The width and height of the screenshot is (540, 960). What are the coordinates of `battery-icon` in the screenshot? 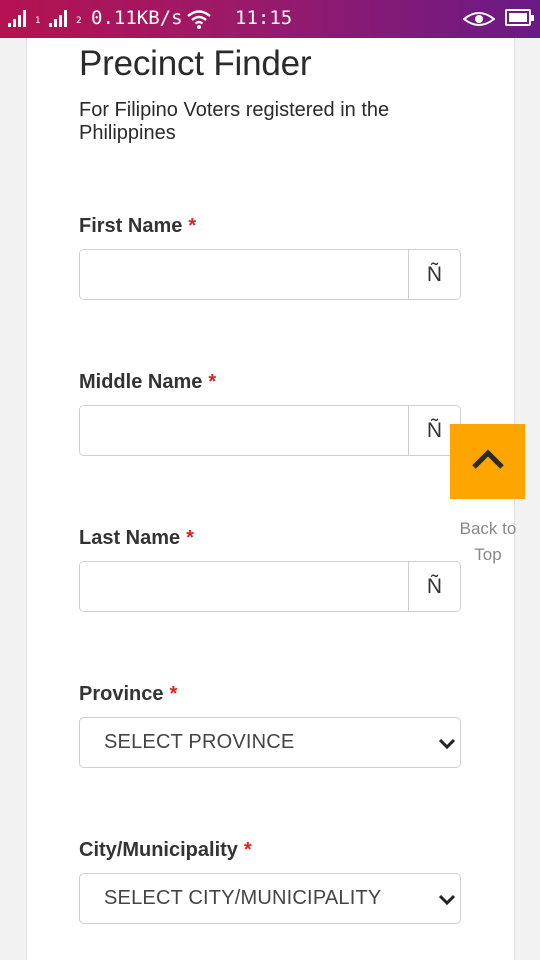 It's located at (519, 17).